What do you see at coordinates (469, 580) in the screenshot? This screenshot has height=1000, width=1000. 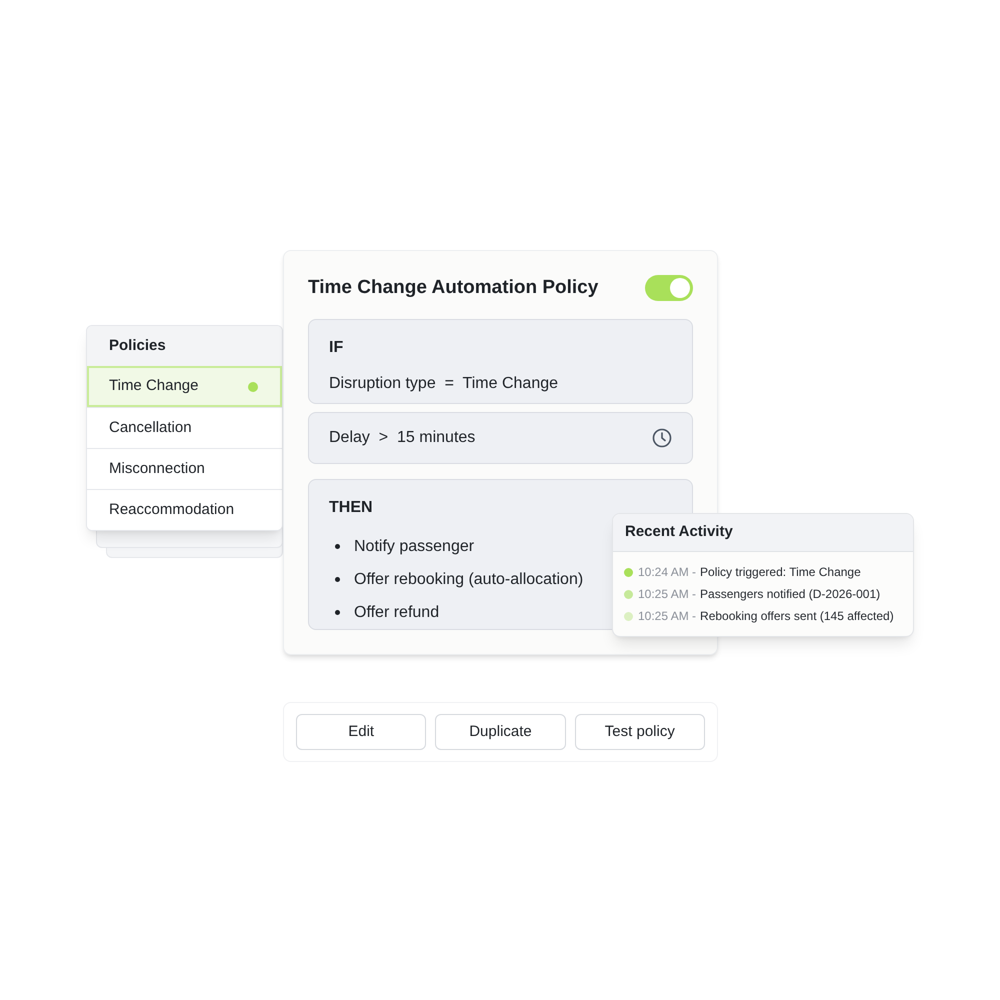 I see `action-text: Offer rebooking (auto-allocation)` at bounding box center [469, 580].